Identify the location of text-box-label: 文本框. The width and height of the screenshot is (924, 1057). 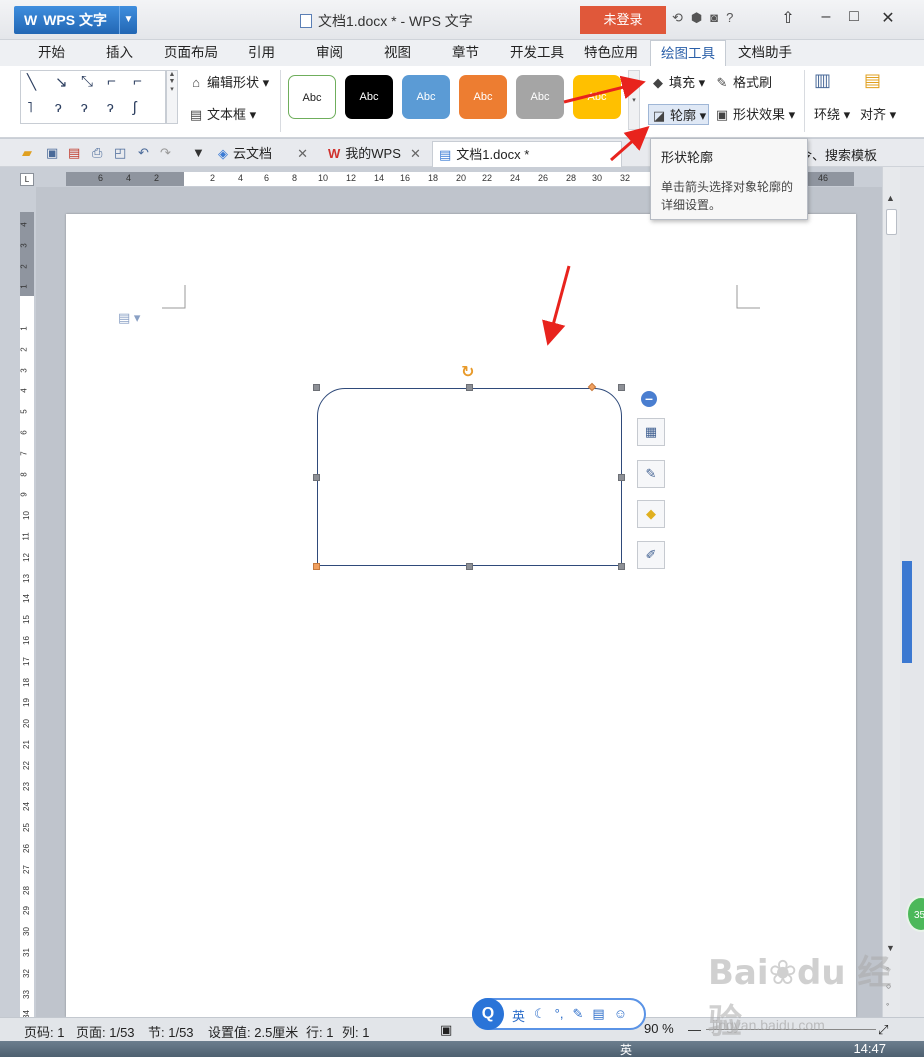
(227, 114).